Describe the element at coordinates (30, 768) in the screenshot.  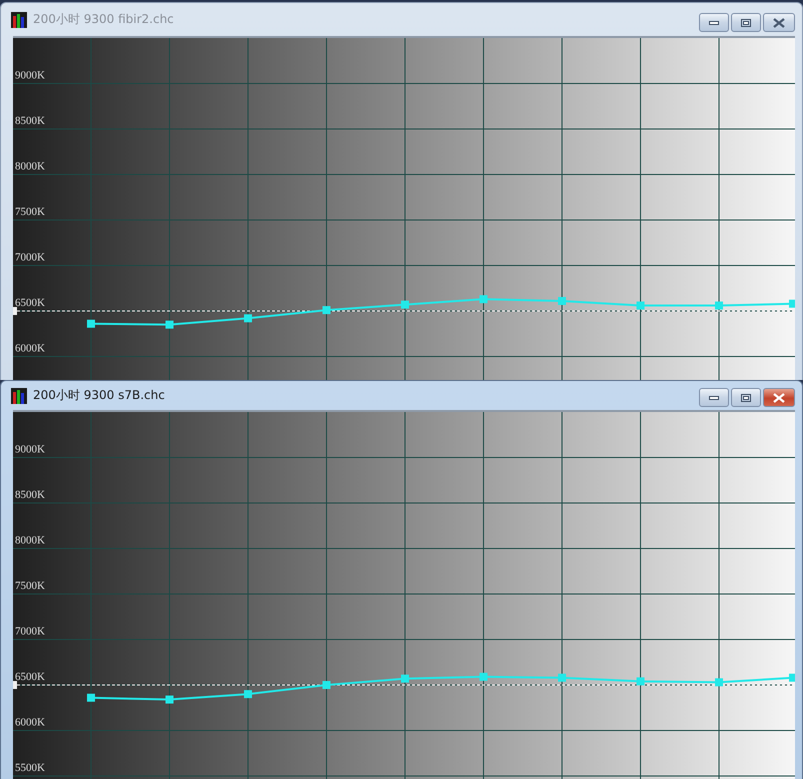
I see `axis-label: 5500K` at that location.